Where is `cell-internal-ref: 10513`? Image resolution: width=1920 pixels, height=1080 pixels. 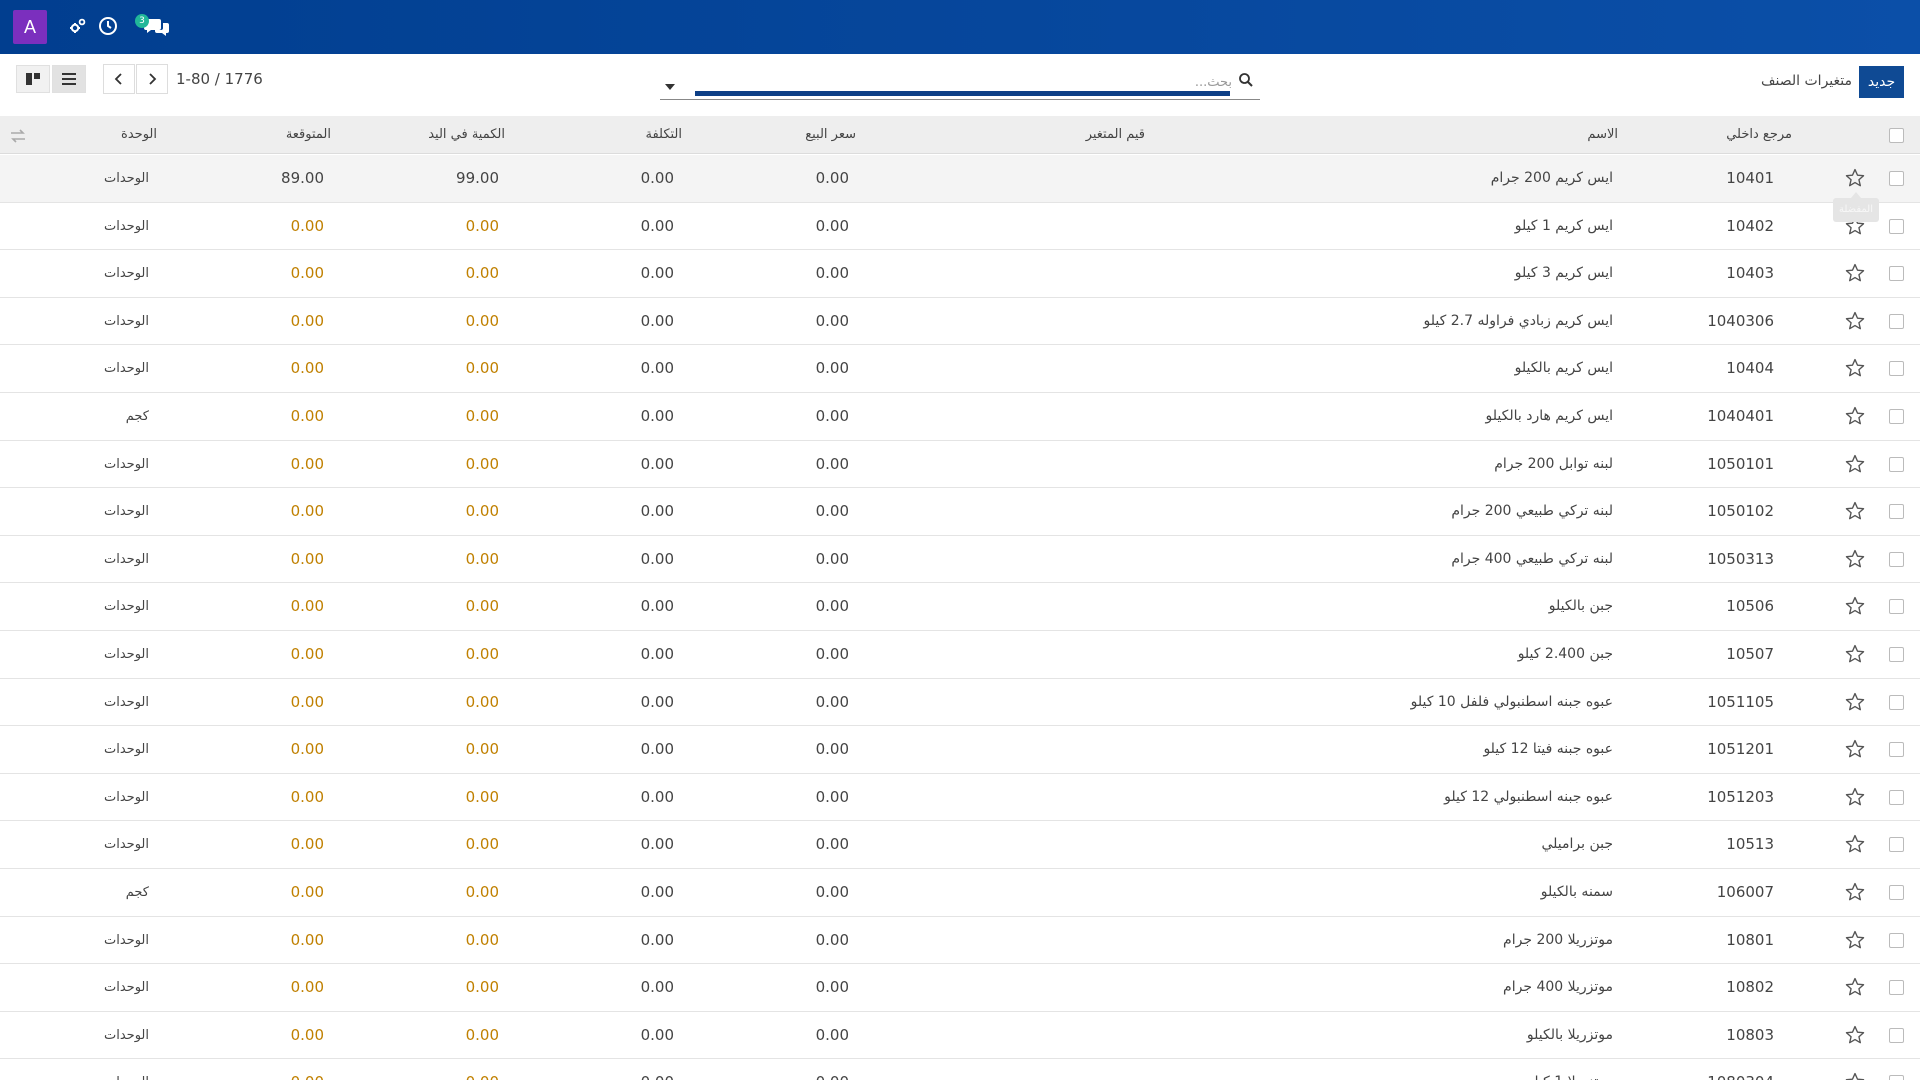 cell-internal-ref: 10513 is located at coordinates (1750, 844).